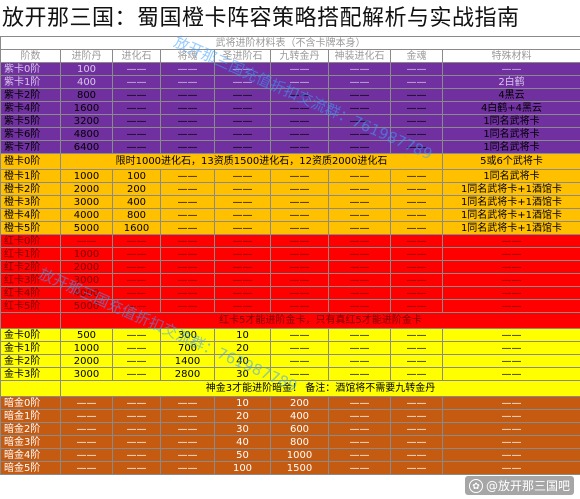  What do you see at coordinates (30, 267) in the screenshot?
I see `row-level-label: 红卡2阶` at bounding box center [30, 267].